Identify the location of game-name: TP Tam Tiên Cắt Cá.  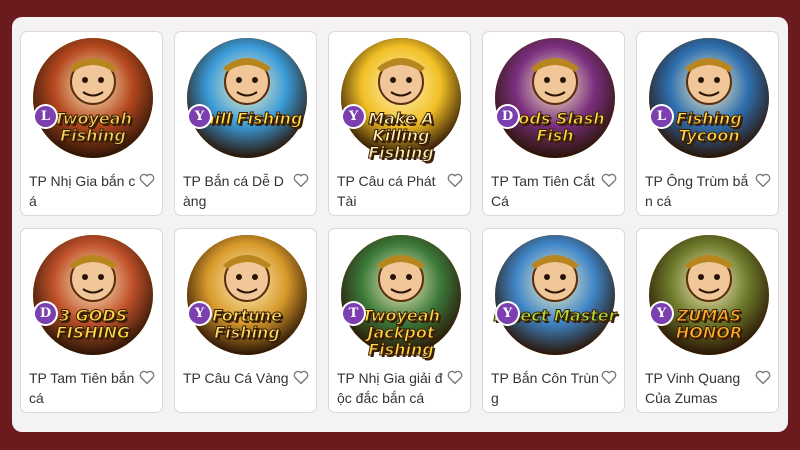
(545, 191).